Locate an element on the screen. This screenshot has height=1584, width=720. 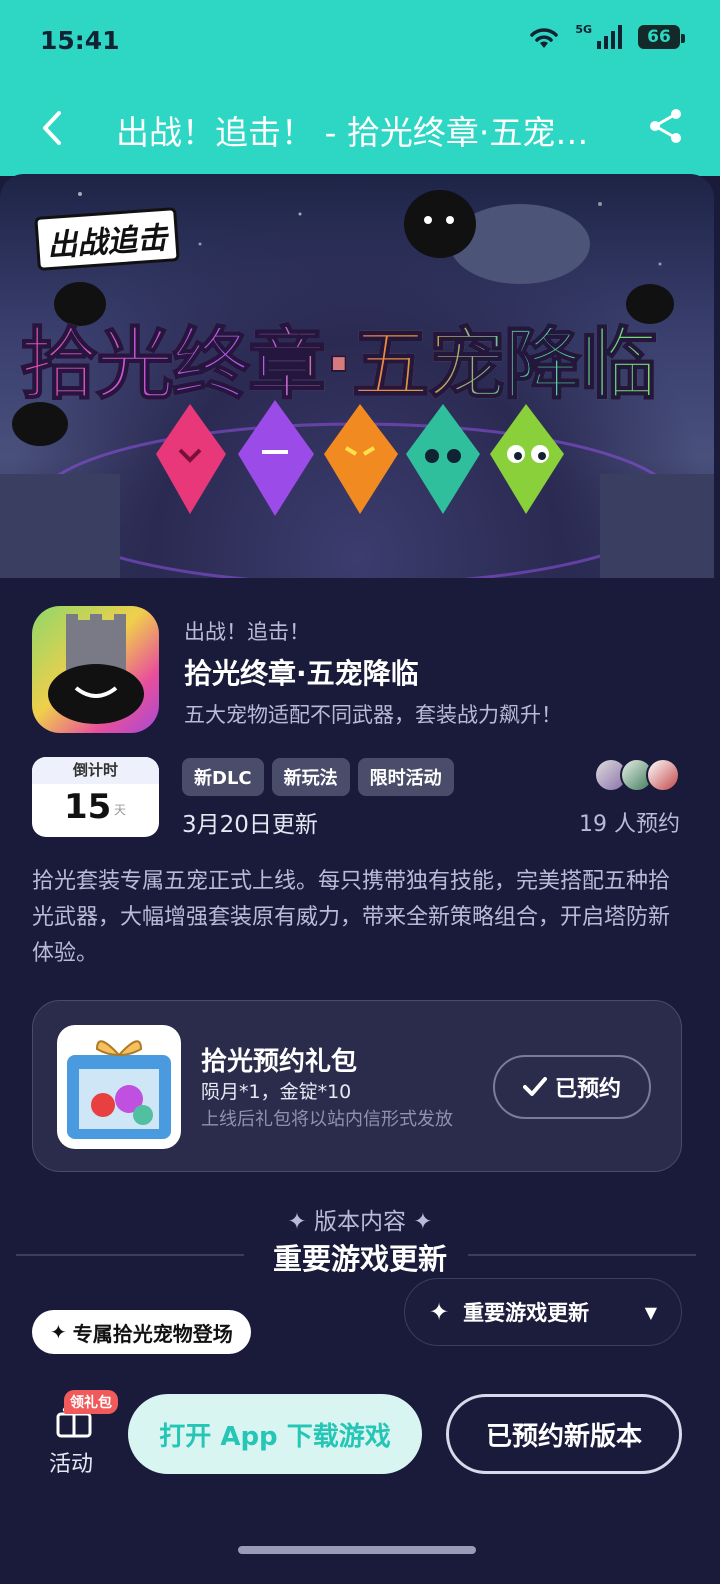
chevron-left-icon is located at coordinates (52, 128).